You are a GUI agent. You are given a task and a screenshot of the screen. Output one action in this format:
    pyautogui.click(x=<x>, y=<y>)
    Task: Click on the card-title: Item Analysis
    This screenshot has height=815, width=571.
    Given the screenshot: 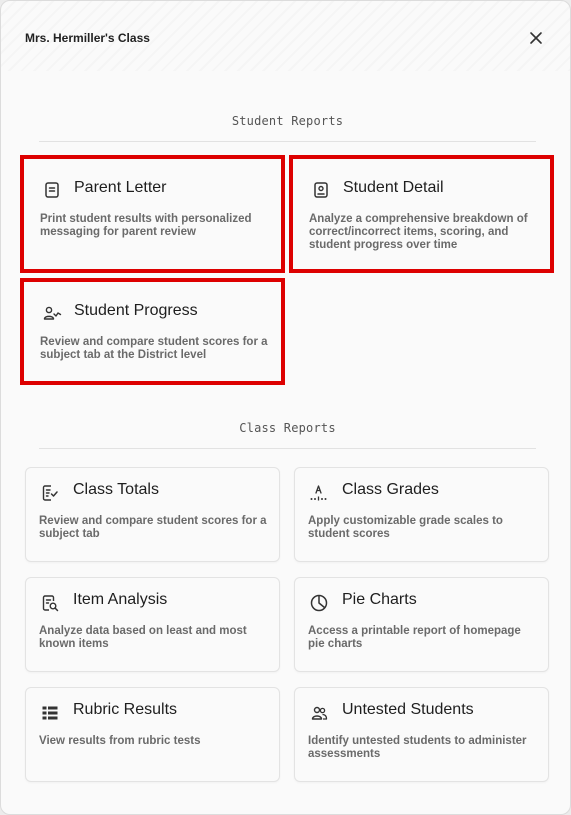 What is the action you would take?
    pyautogui.click(x=120, y=599)
    